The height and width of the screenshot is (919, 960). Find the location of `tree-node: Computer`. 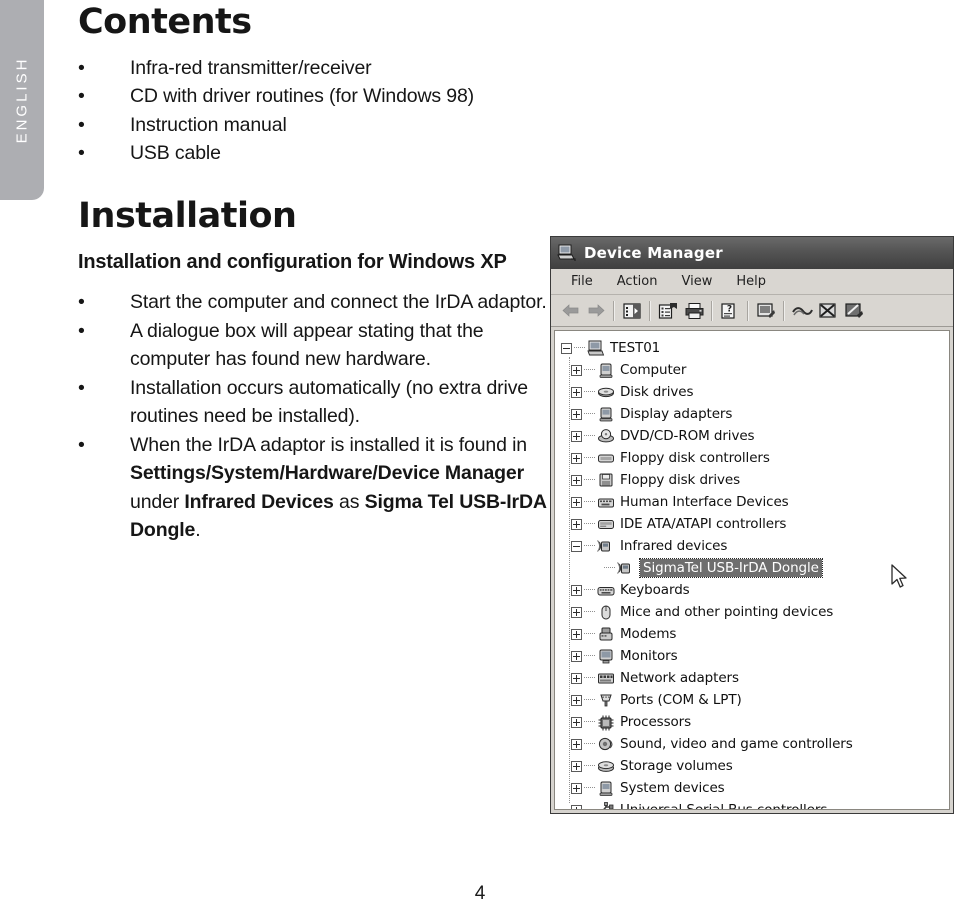

tree-node: Computer is located at coordinates (753, 370).